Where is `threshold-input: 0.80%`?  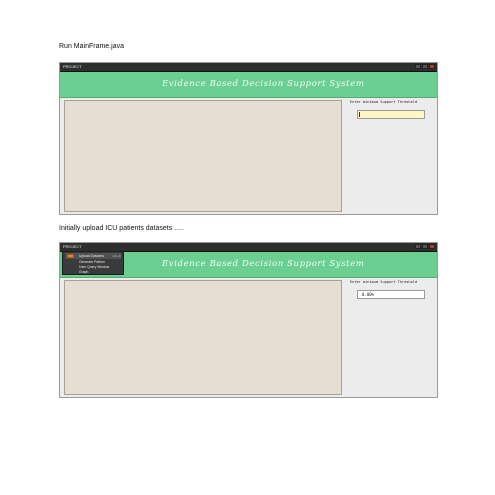
threshold-input: 0.80% is located at coordinates (391, 294).